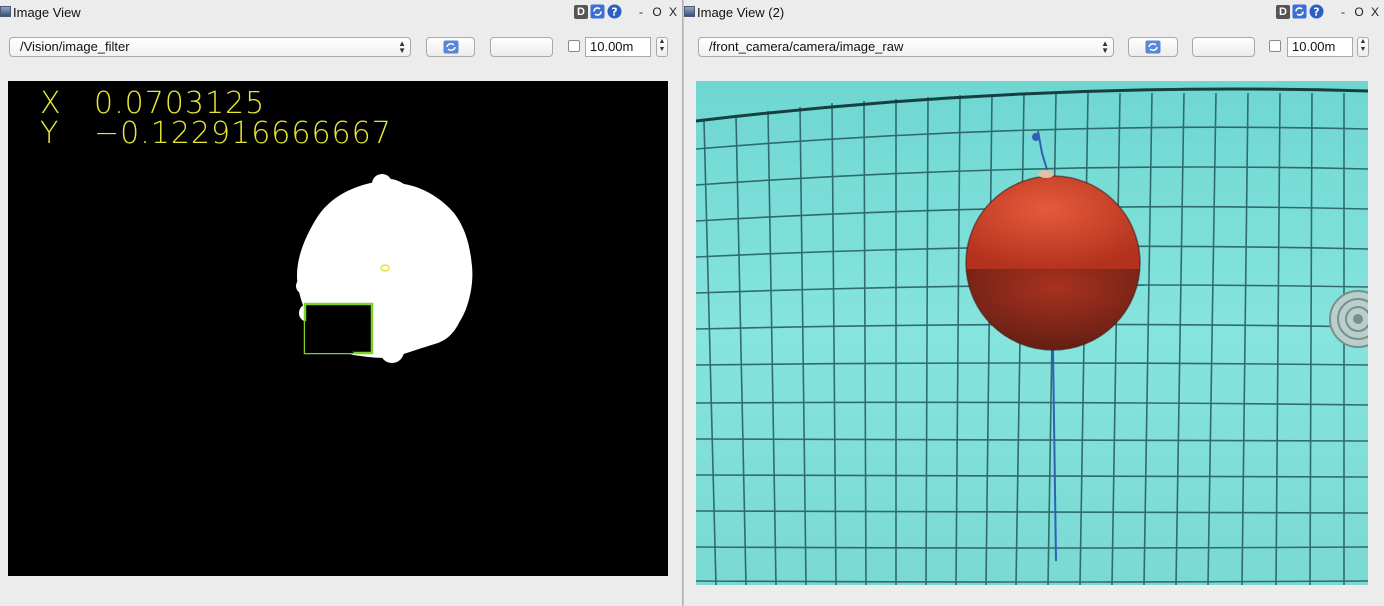 This screenshot has width=1384, height=606. I want to click on title-bar: Image View (2) D ? - O X, so click(1034, 13).